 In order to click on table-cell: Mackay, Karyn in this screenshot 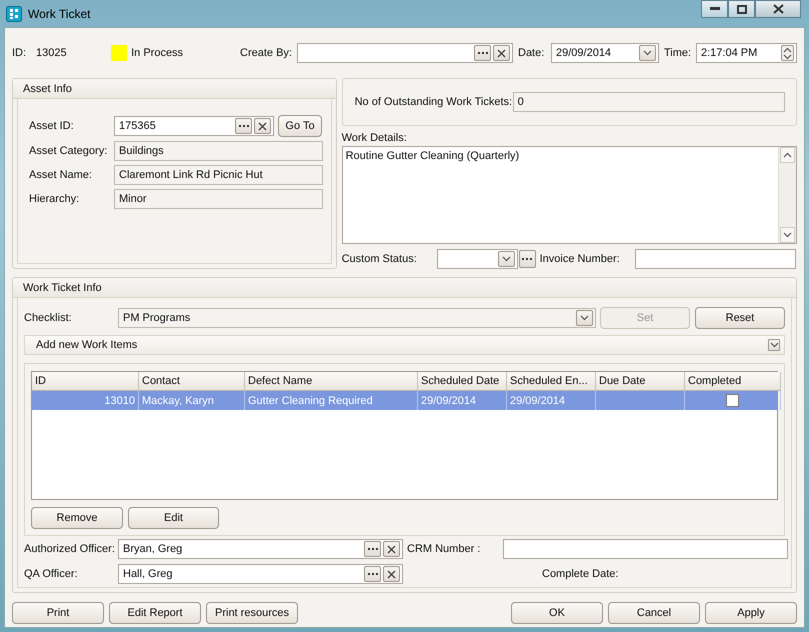, I will do `click(192, 400)`.